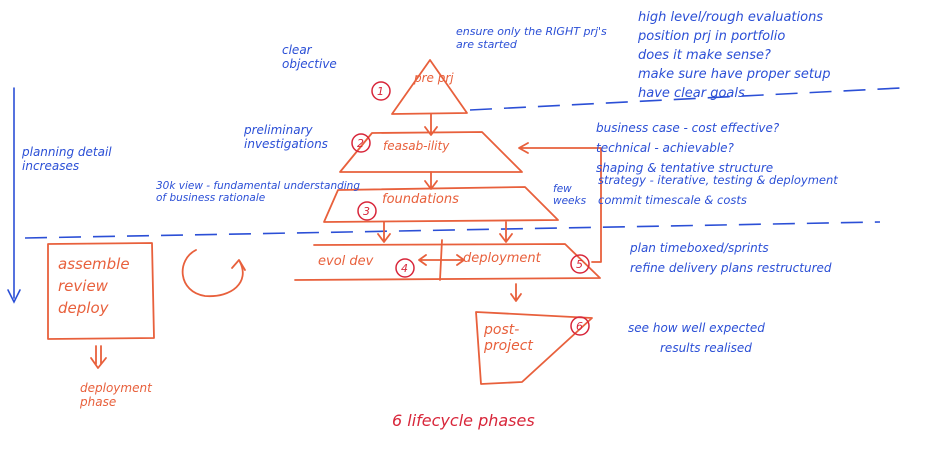 The height and width of the screenshot is (450, 930). I want to click on side-loop-caption: deployment phase, so click(116, 395).